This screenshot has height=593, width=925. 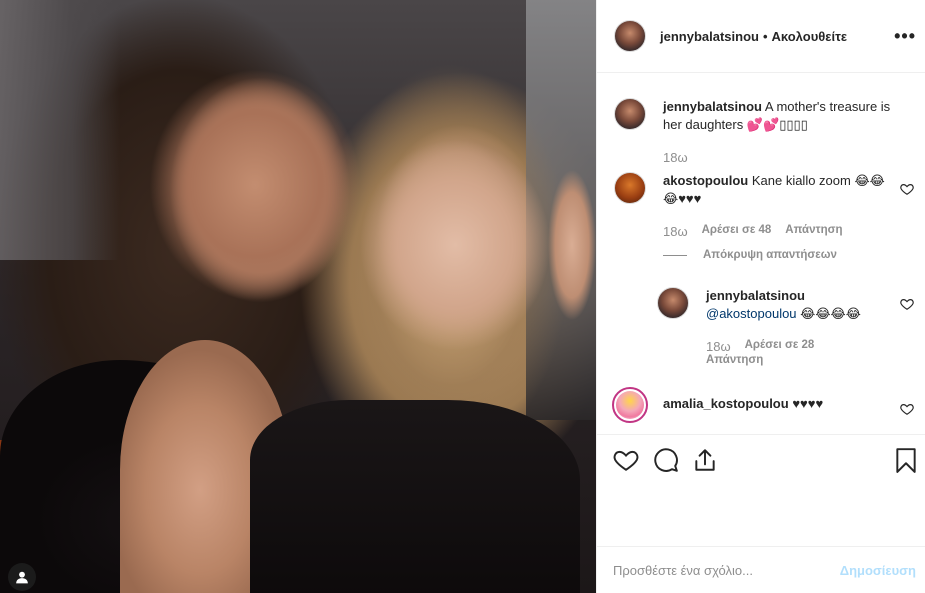 I want to click on mention-link: @akostopoulou, so click(x=751, y=313).